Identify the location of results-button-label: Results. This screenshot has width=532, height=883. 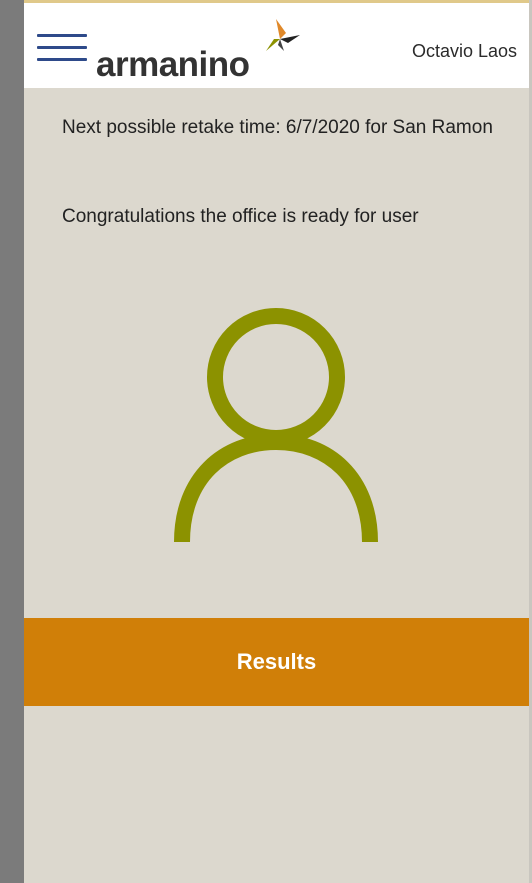
(276, 661).